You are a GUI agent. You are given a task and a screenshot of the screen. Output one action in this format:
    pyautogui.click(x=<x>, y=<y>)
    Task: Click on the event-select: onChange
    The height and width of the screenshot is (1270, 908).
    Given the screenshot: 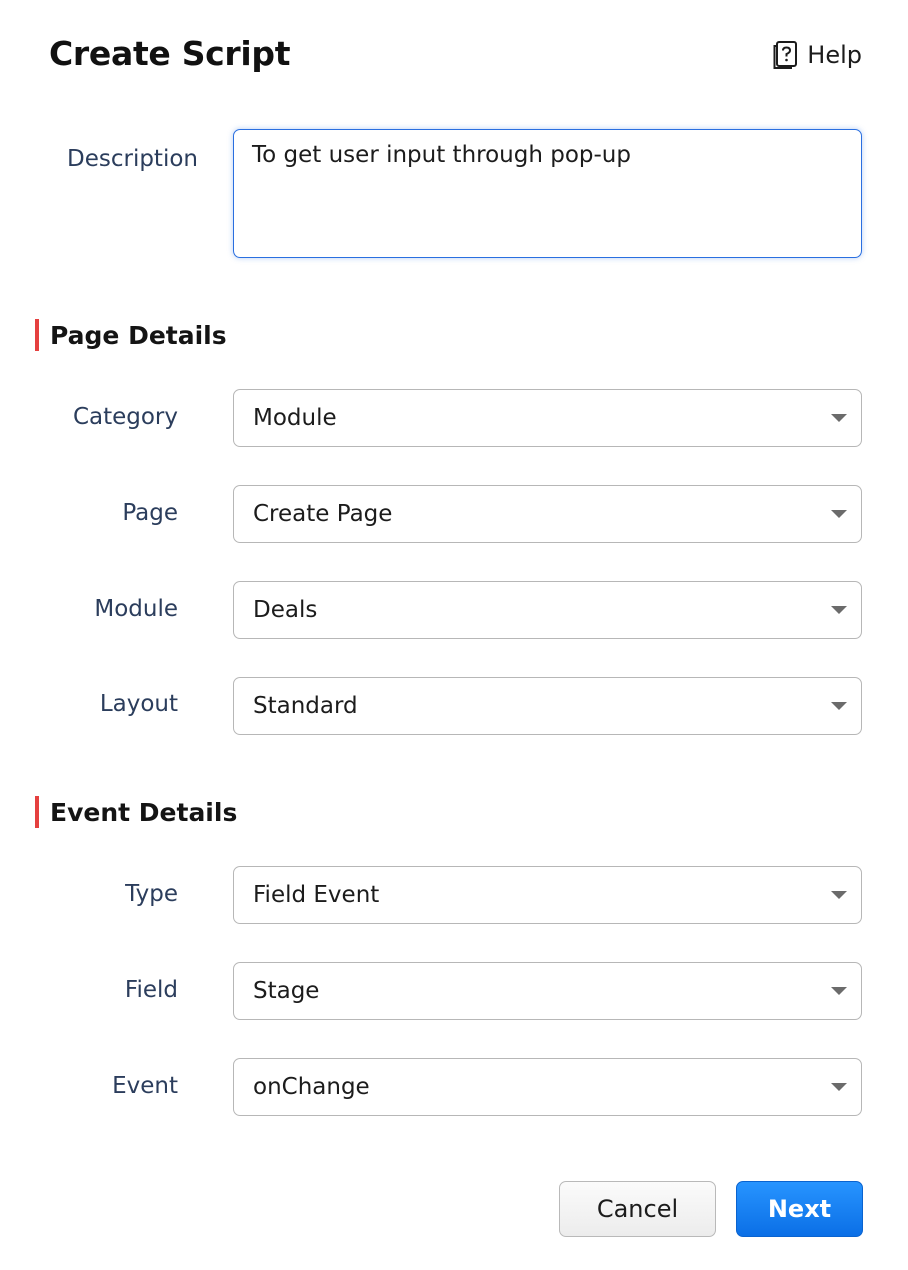 What is the action you would take?
    pyautogui.click(x=547, y=1087)
    